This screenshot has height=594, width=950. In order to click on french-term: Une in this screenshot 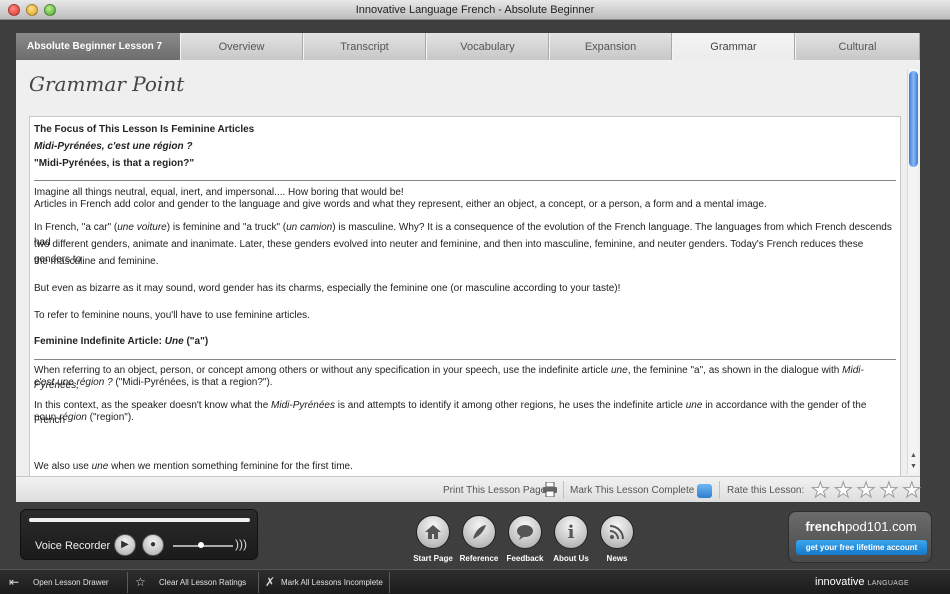, I will do `click(174, 341)`.